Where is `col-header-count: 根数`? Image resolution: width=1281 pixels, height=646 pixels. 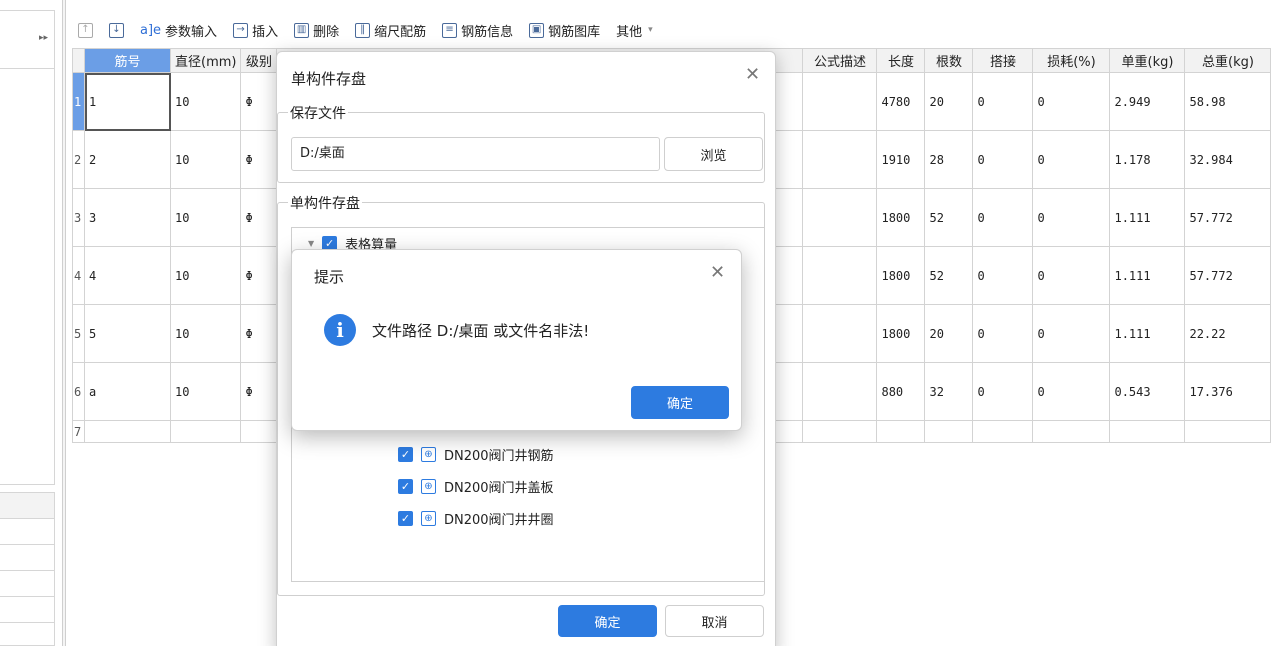
col-header-count: 根数 is located at coordinates (949, 60).